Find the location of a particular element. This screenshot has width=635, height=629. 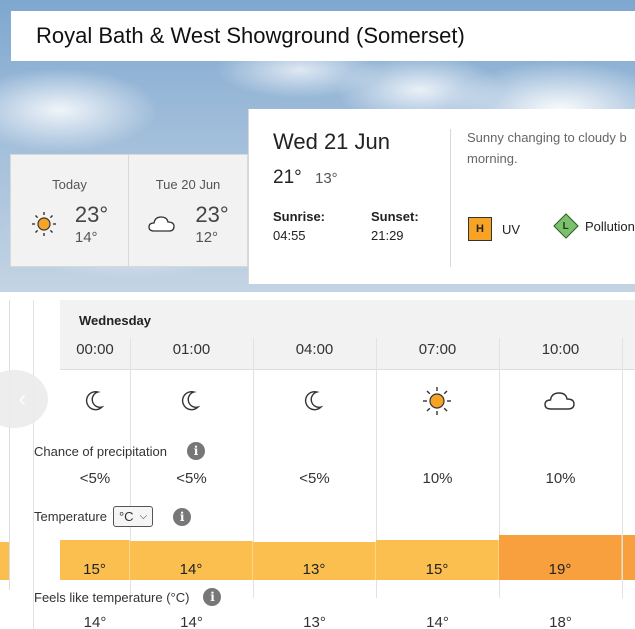

pollution-indicator: L Pollution is located at coordinates (594, 226).